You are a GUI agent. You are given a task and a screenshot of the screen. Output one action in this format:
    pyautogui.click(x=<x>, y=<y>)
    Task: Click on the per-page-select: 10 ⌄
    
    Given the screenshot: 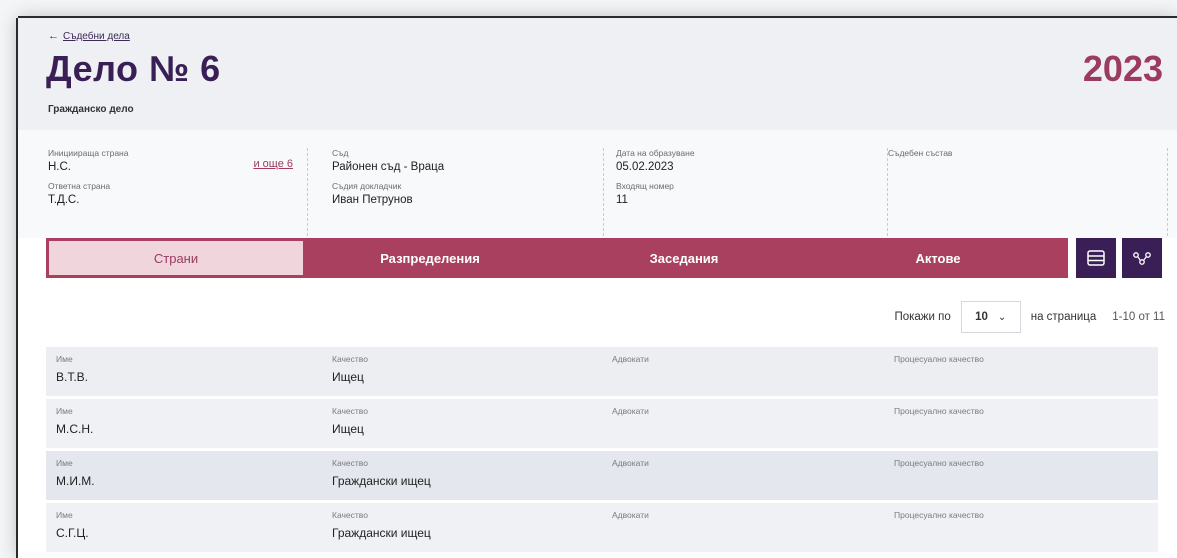 What is the action you would take?
    pyautogui.click(x=990, y=317)
    